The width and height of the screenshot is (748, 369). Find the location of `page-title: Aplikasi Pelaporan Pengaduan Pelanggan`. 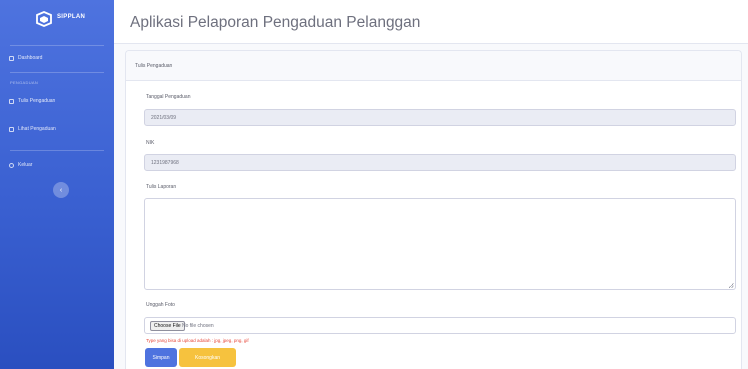

page-title: Aplikasi Pelaporan Pengaduan Pelanggan is located at coordinates (275, 22).